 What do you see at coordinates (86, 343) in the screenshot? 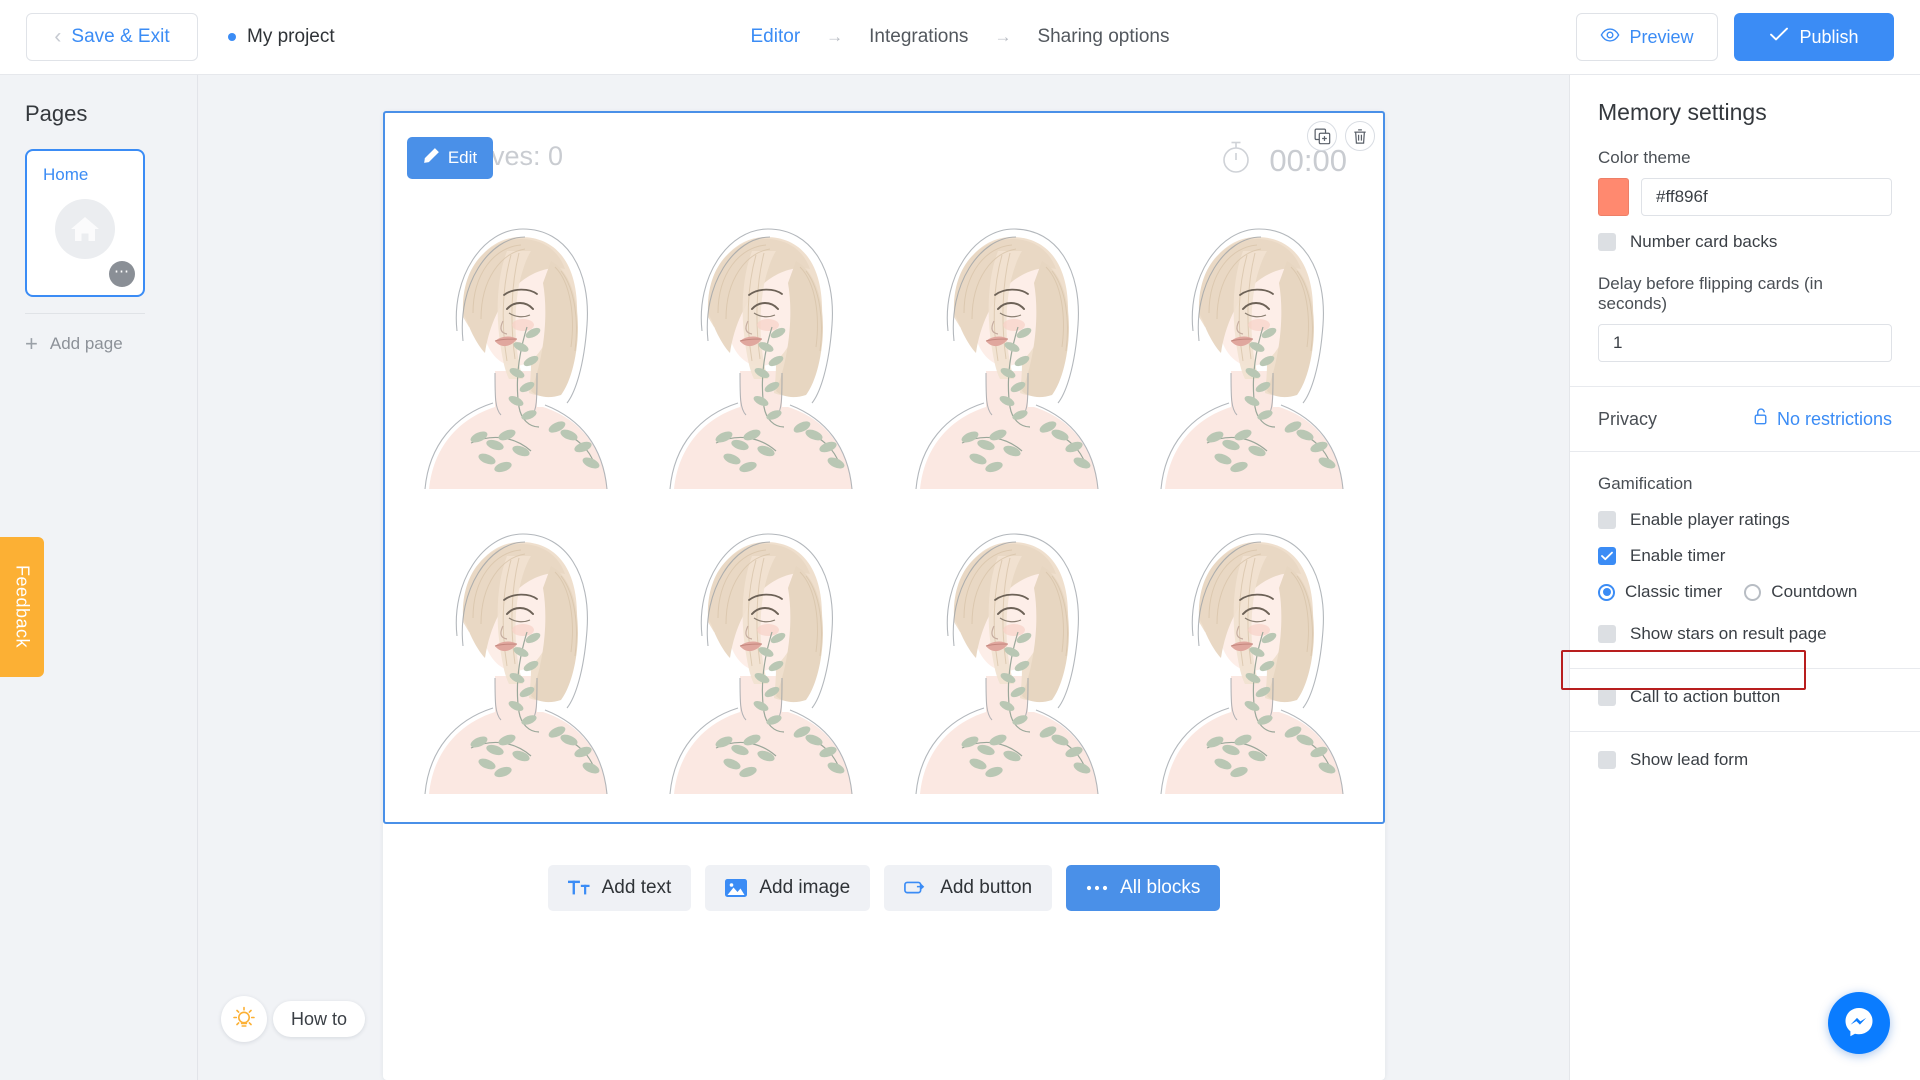
I see `add-page-label: Add page` at bounding box center [86, 343].